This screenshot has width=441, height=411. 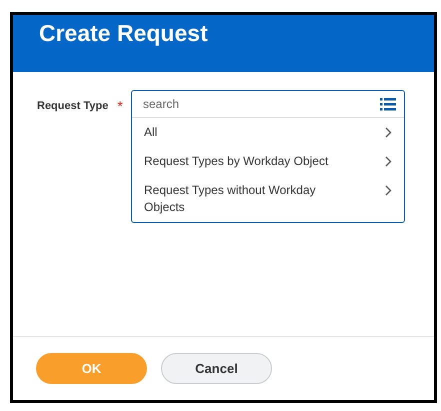 I want to click on dropdown-option: Request Types without Workday Objects, so click(x=268, y=199).